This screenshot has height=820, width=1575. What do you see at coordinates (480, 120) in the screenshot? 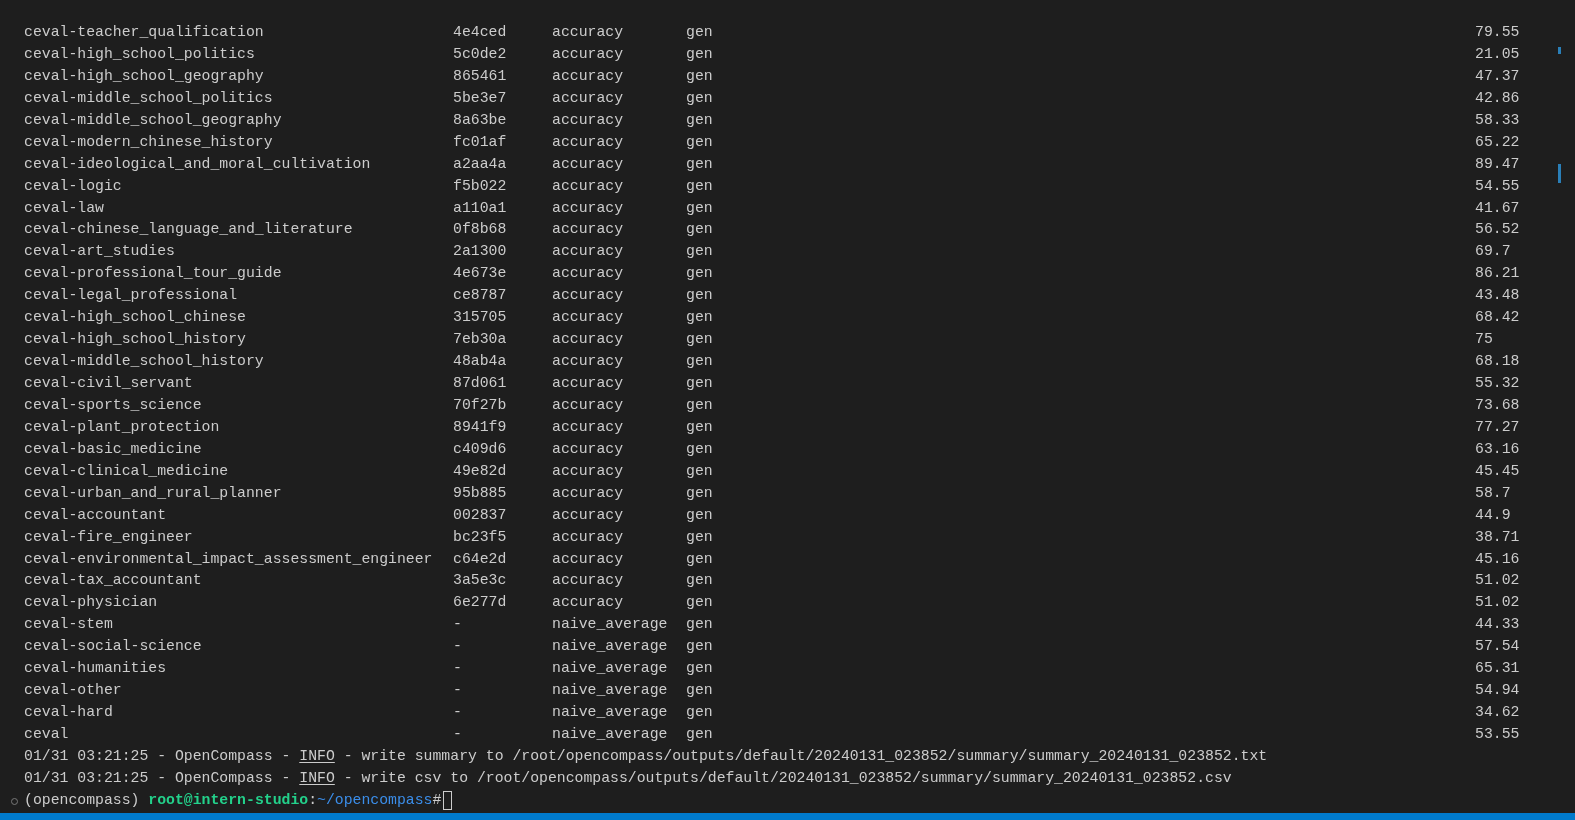
I see `version-hash: 8a63be` at bounding box center [480, 120].